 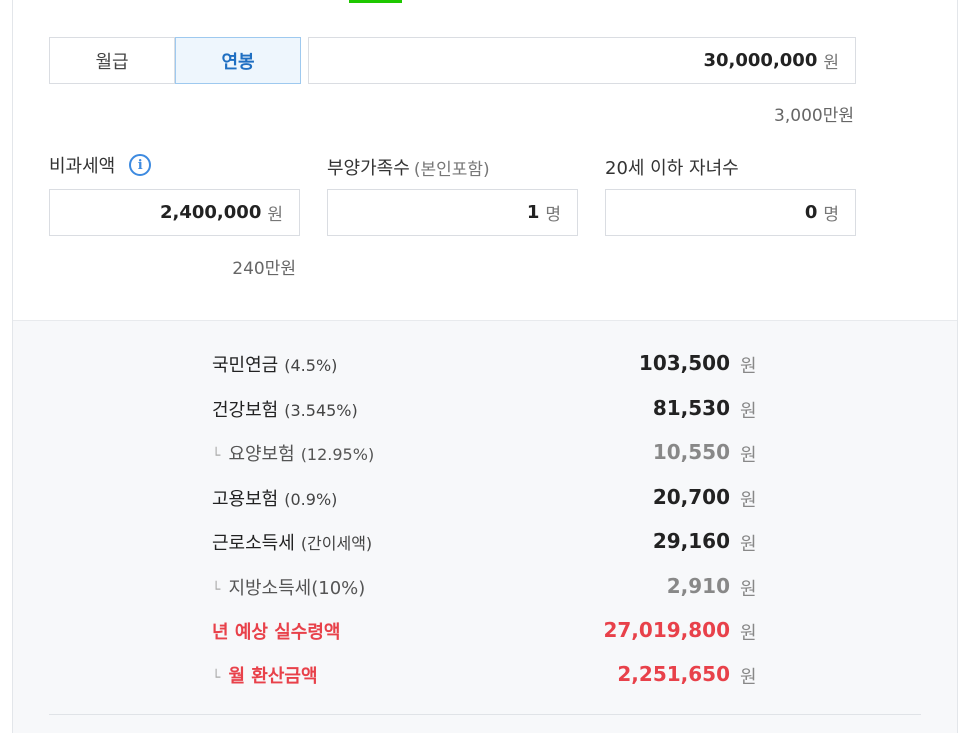 What do you see at coordinates (451, 169) in the screenshot?
I see `dependents-label-paren: (본인포함)` at bounding box center [451, 169].